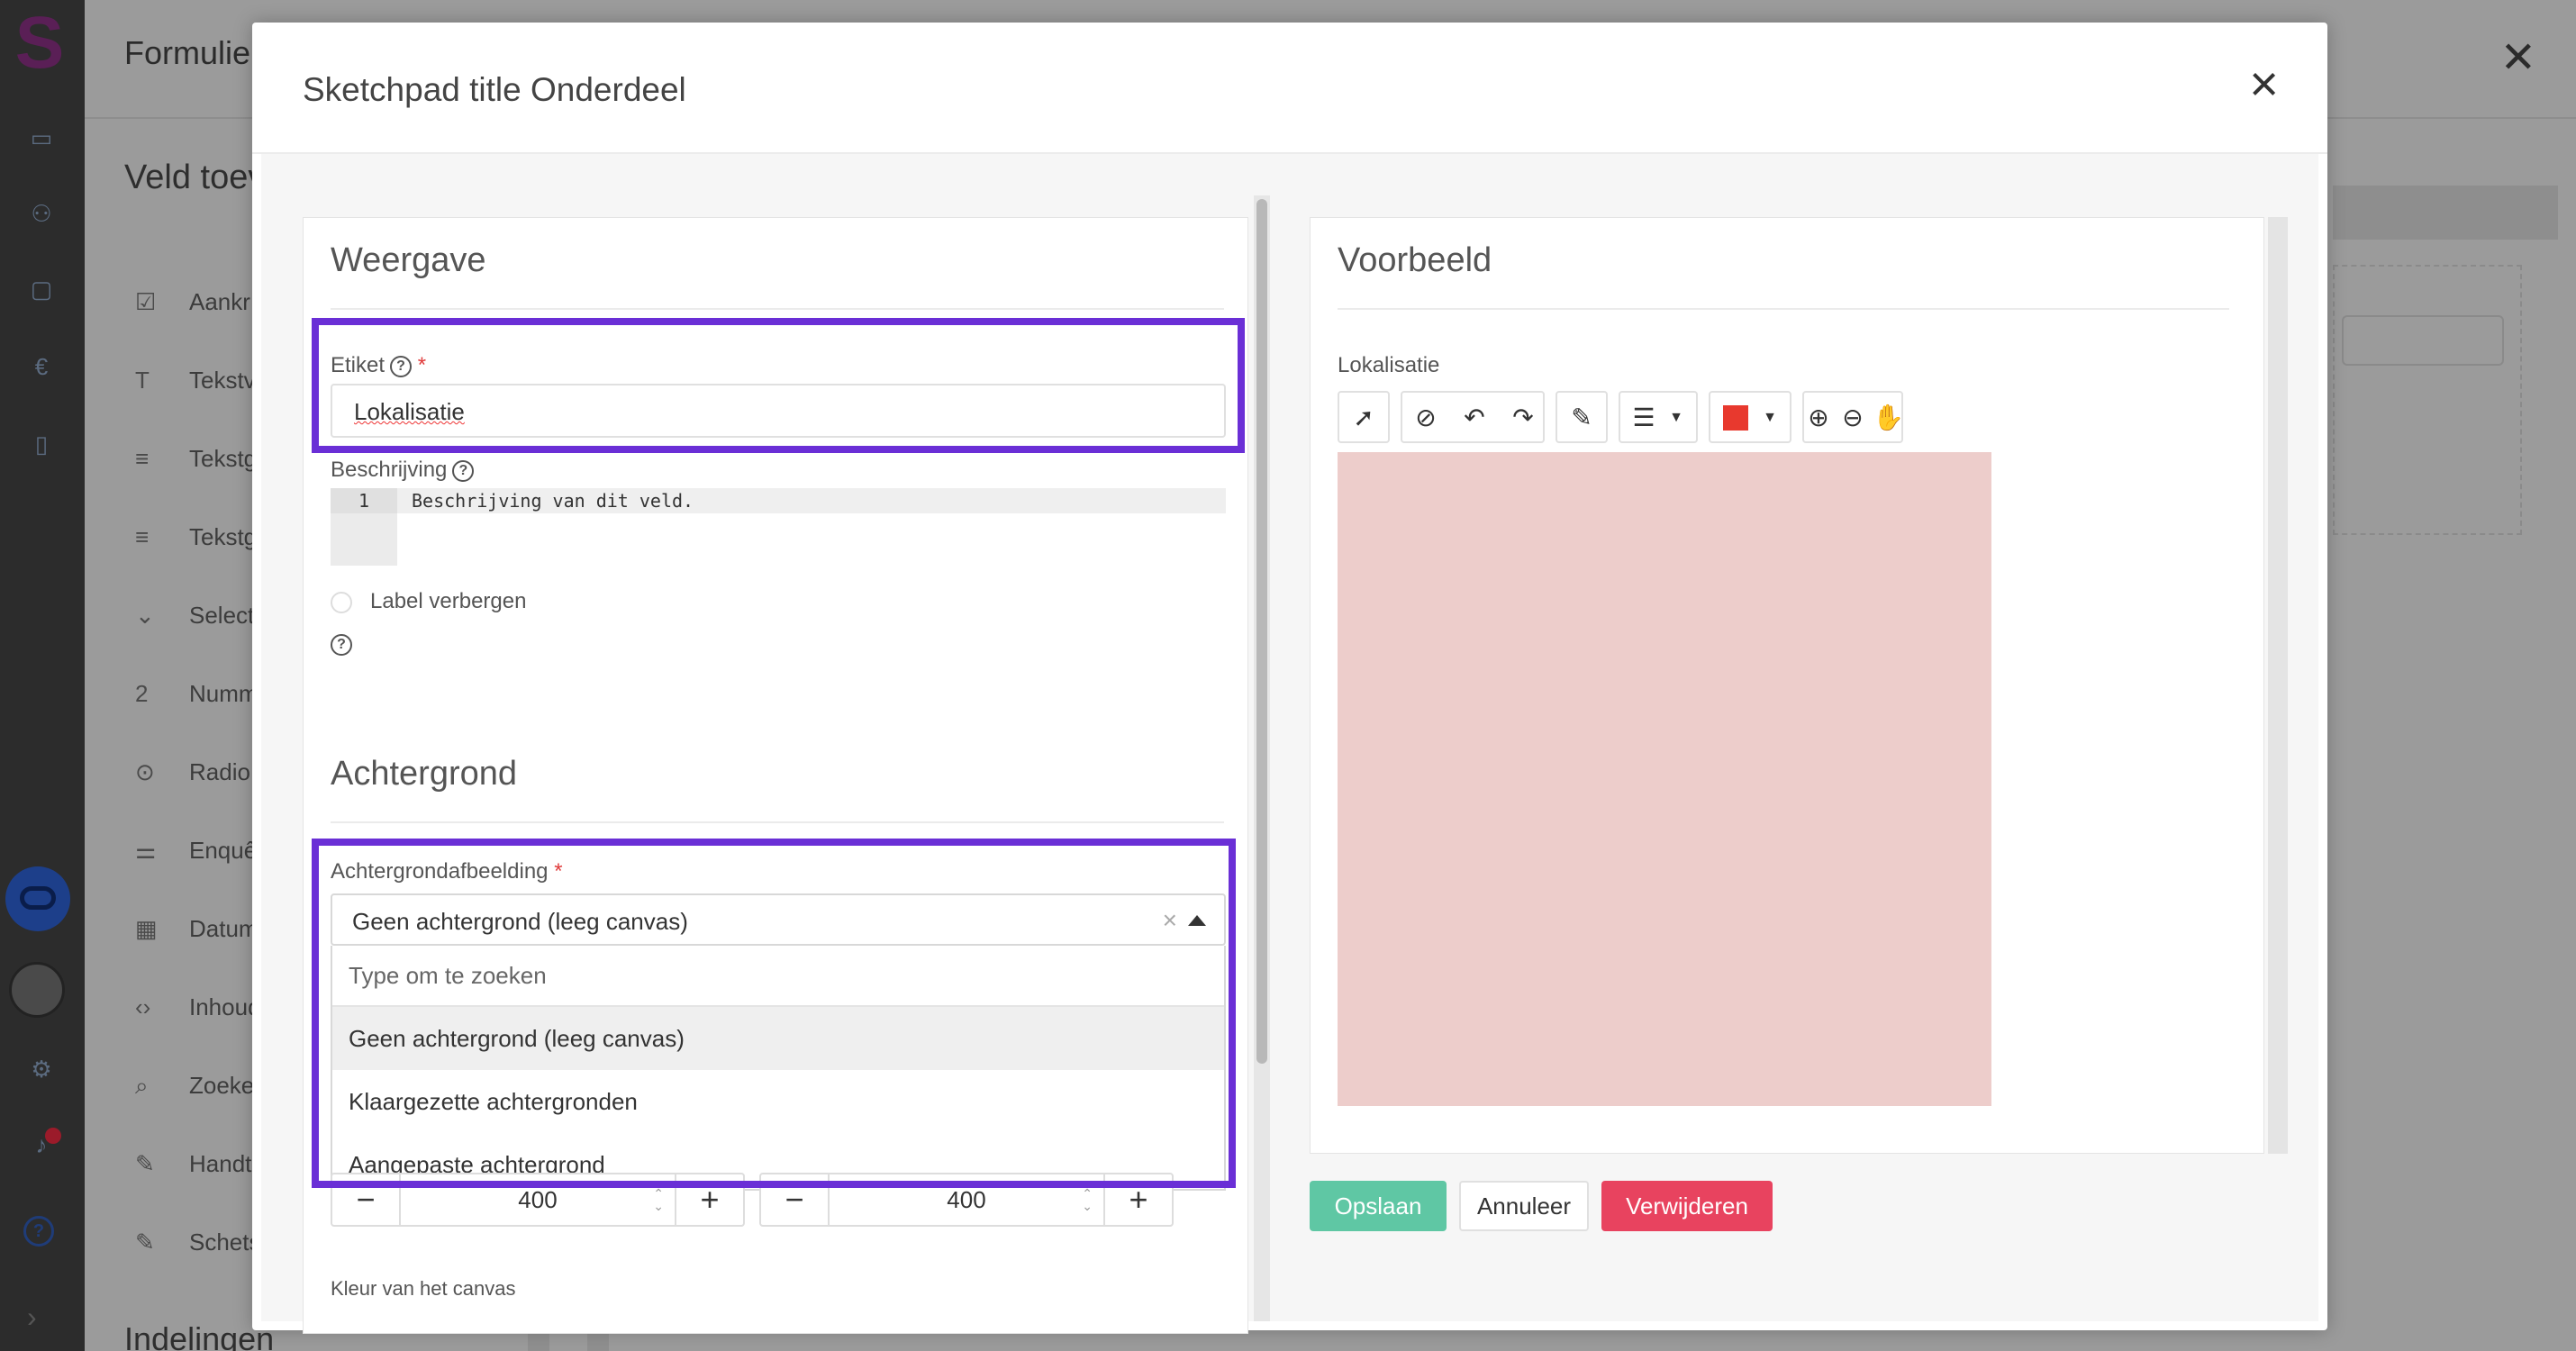 Image resolution: width=2576 pixels, height=1351 pixels. What do you see at coordinates (2278, 685) in the screenshot?
I see `preview-scrollbar` at bounding box center [2278, 685].